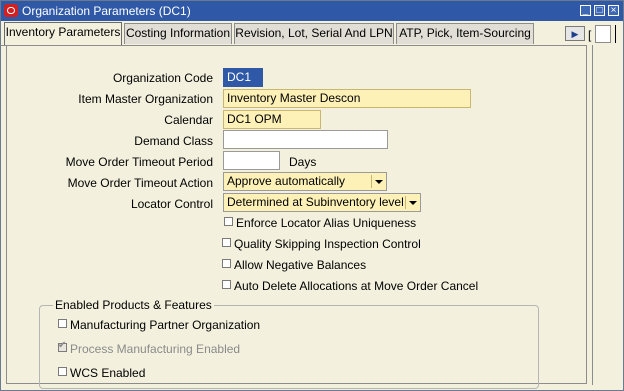 The width and height of the screenshot is (624, 391). I want to click on quality-skipping-label: Quality Skipping Inspection Control, so click(327, 244).